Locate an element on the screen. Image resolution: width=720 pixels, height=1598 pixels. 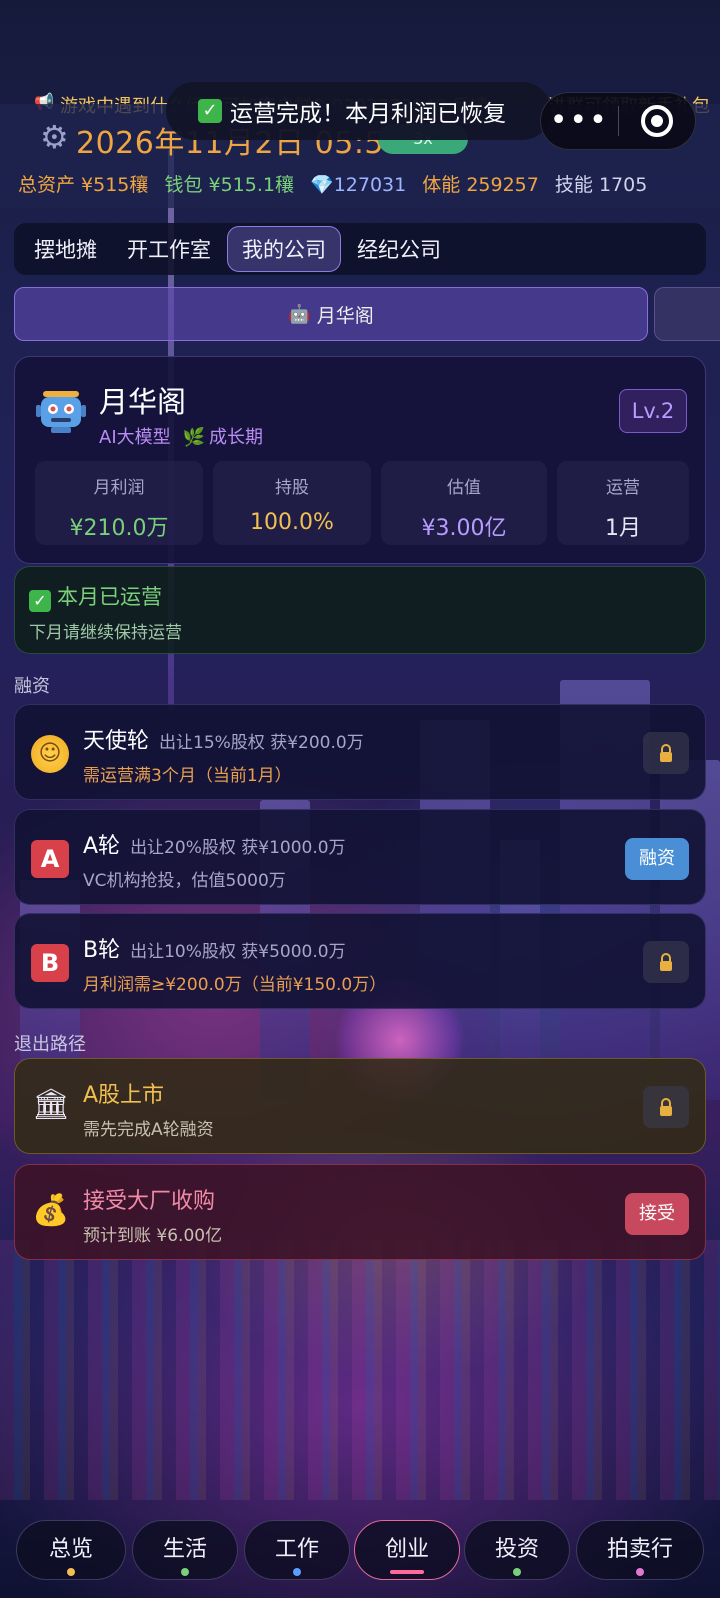
company-level-badge: Lv.2 is located at coordinates (653, 411).